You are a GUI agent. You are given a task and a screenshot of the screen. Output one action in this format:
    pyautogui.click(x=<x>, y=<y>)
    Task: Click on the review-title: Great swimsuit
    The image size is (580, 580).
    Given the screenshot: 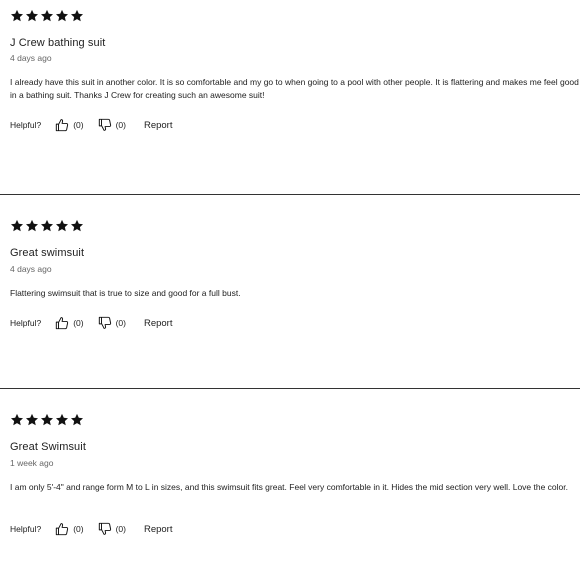 What is the action you would take?
    pyautogui.click(x=47, y=253)
    